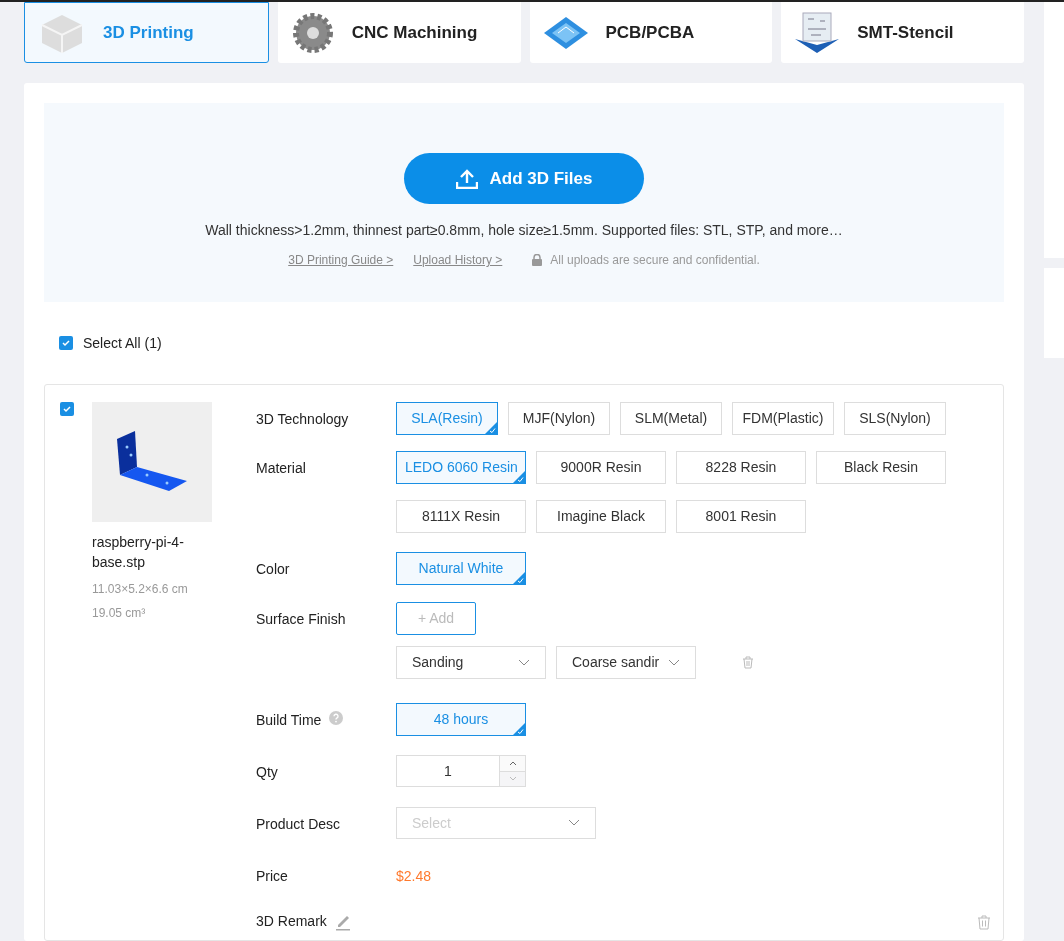  Describe the element at coordinates (741, 467) in the screenshot. I see `option-button: 8228 Resin` at that location.